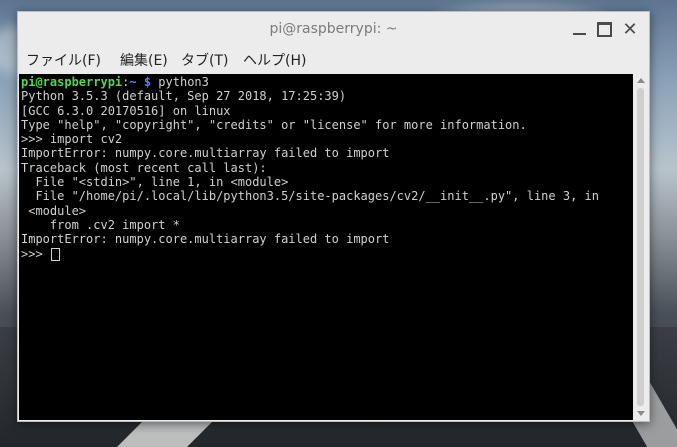 The height and width of the screenshot is (447, 677). I want to click on terminal-line: <module>, so click(54, 210).